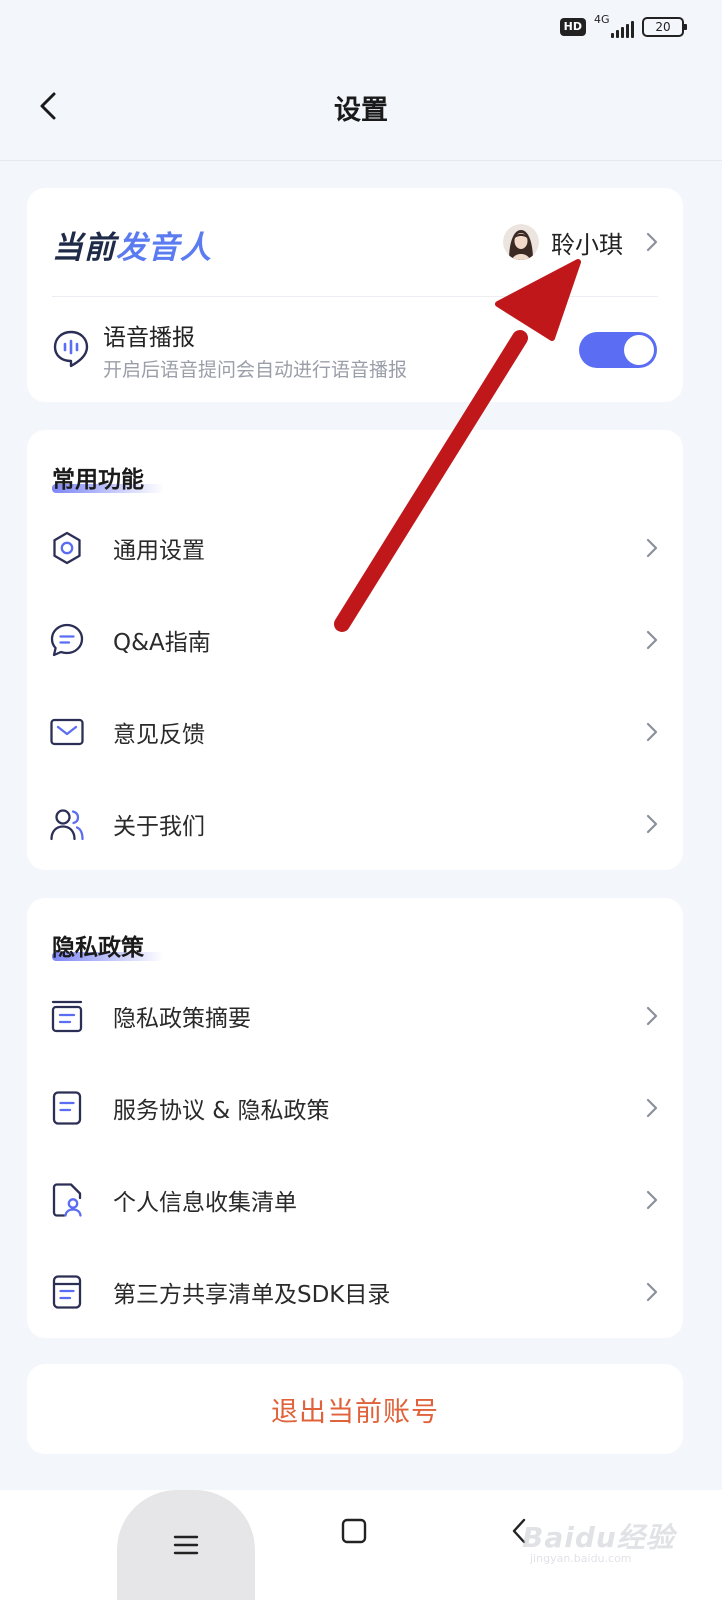 The height and width of the screenshot is (1600, 722). What do you see at coordinates (572, 27) in the screenshot?
I see `hd-badge: HD` at bounding box center [572, 27].